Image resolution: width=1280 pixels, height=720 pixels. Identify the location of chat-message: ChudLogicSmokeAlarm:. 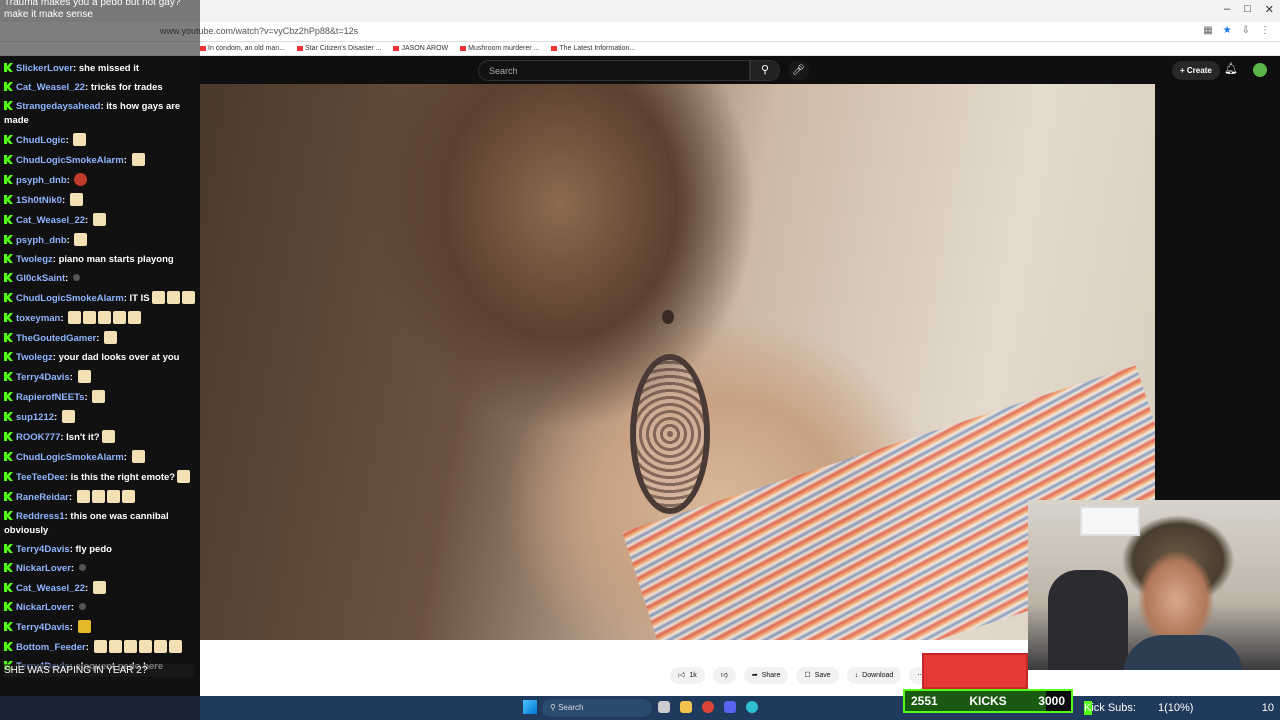
(102, 457).